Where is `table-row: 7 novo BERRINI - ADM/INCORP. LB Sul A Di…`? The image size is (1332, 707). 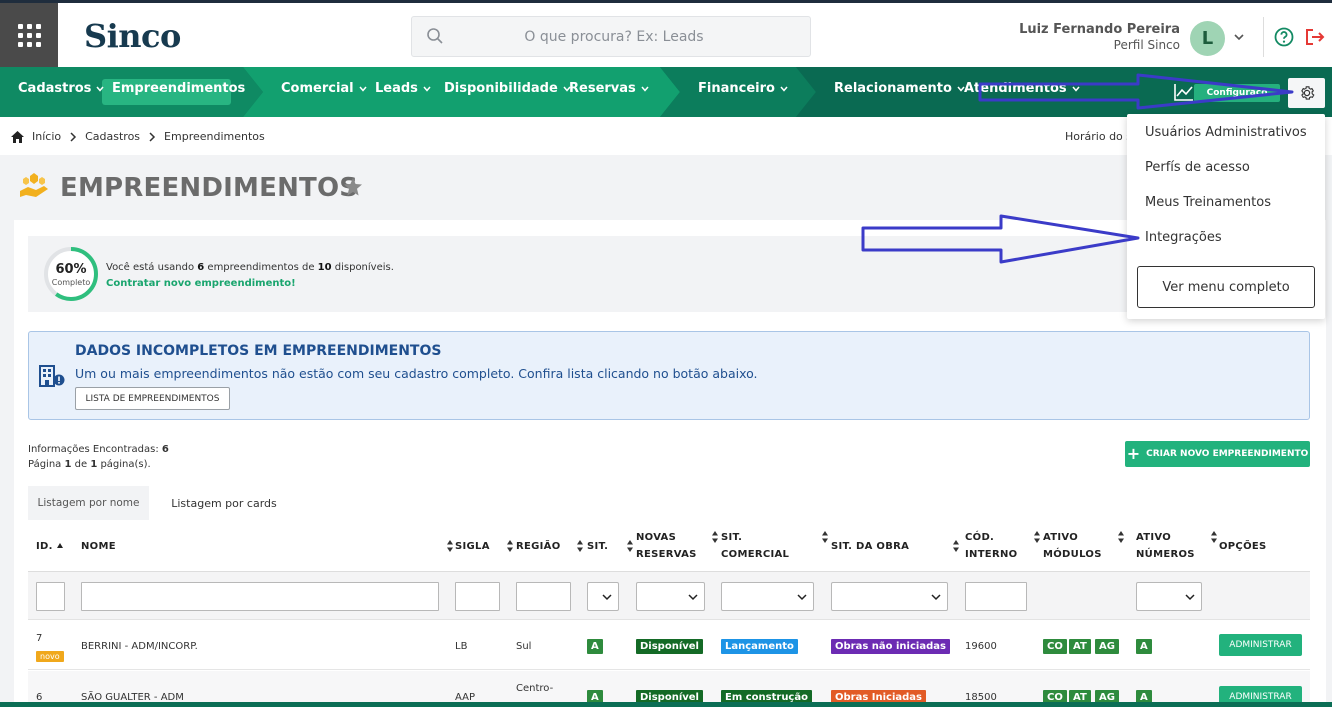 table-row: 7 novo BERRINI - ADM/INCORP. LB Sul A Di… is located at coordinates (669, 645).